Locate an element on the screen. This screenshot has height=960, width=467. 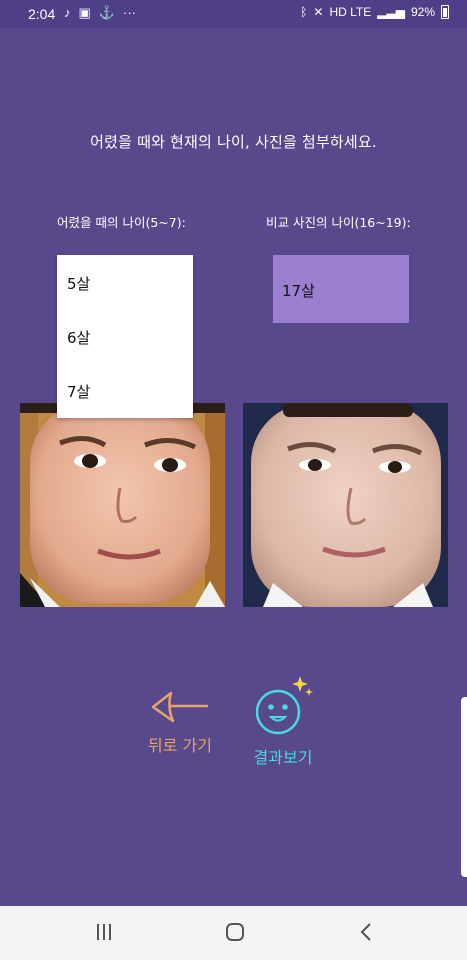
home-icon is located at coordinates (235, 932).